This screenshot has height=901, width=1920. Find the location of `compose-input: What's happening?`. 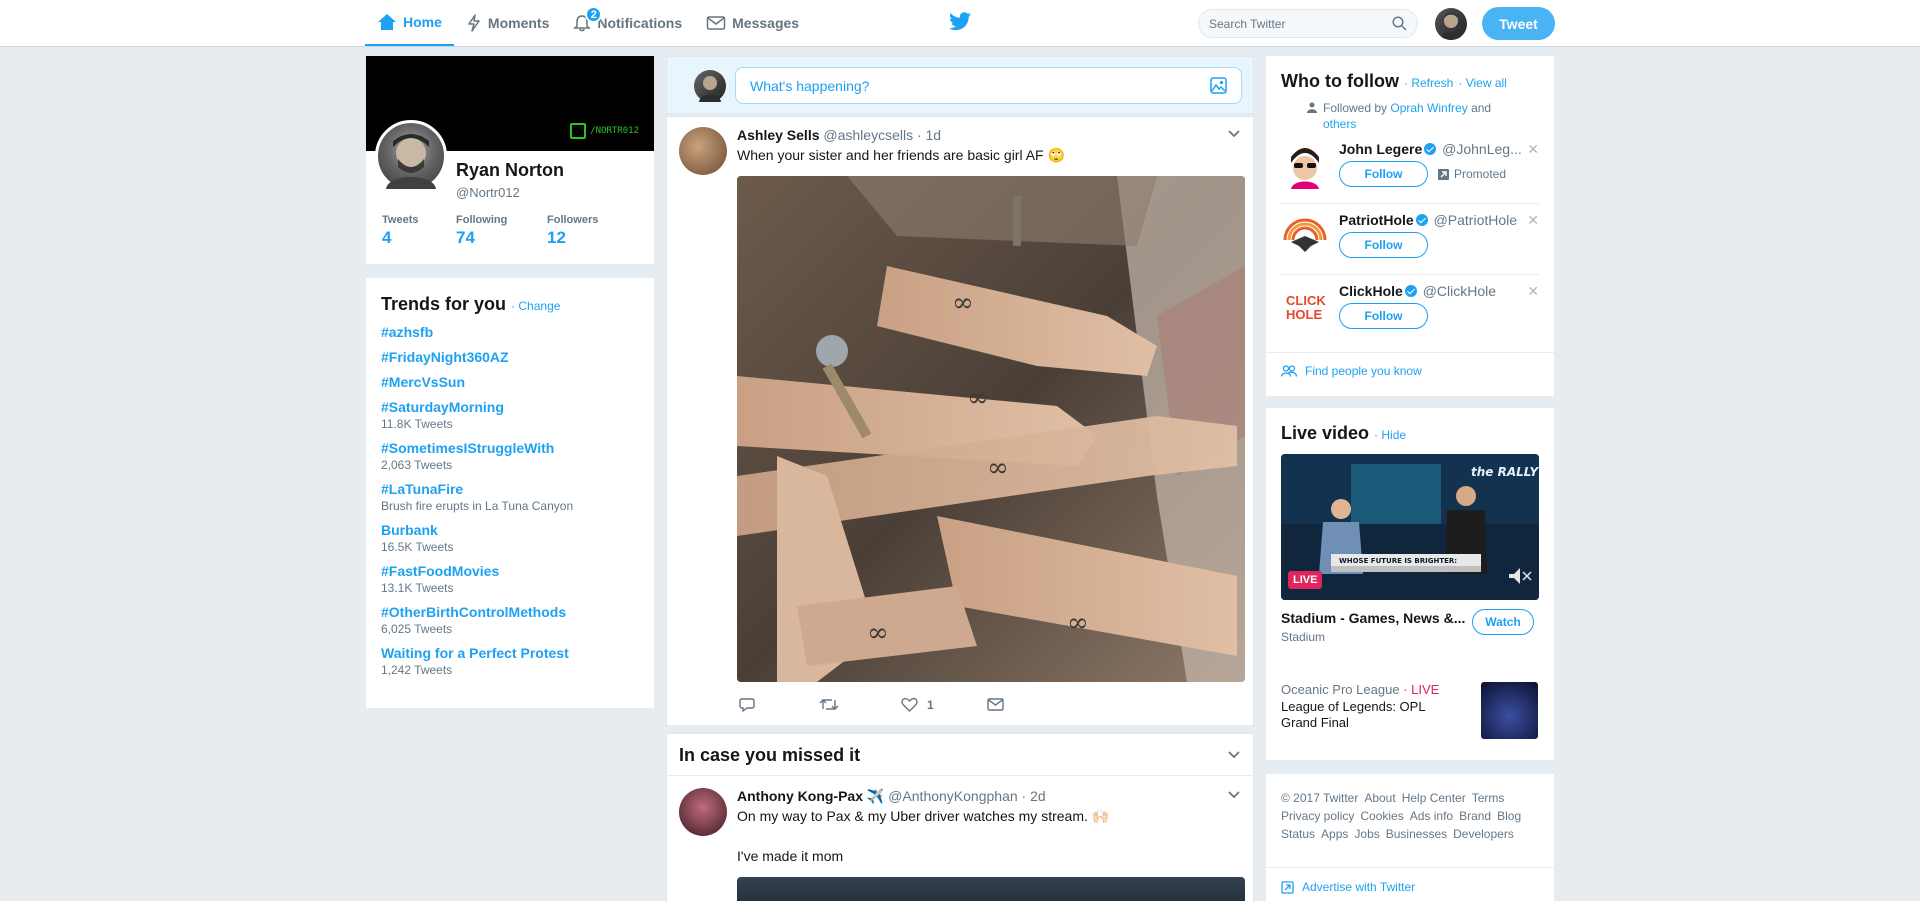

compose-input: What's happening? is located at coordinates (988, 85).